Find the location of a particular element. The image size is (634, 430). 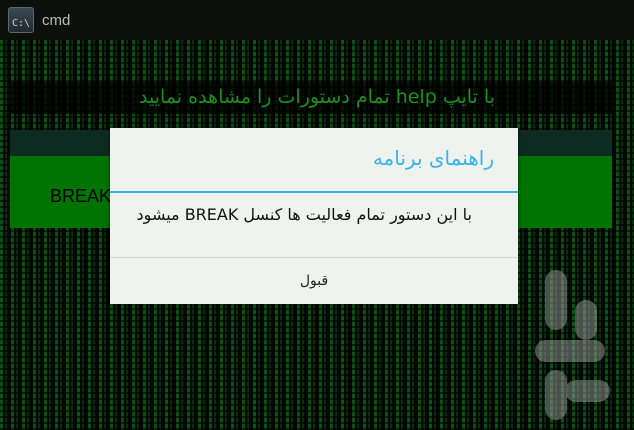

watermark-logo-icon is located at coordinates (572, 345).